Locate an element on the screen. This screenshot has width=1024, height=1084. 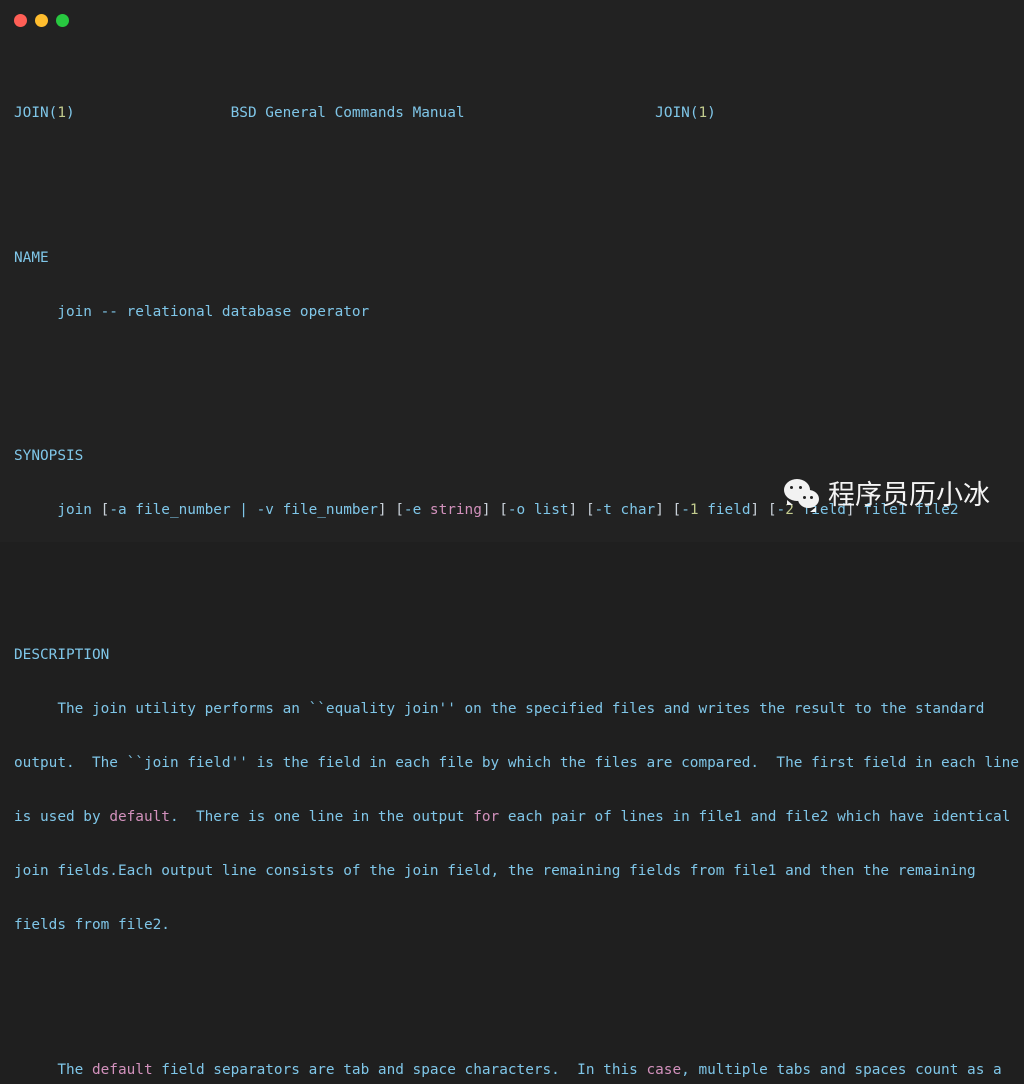
header-left-name: JOIN( is located at coordinates (36, 113).